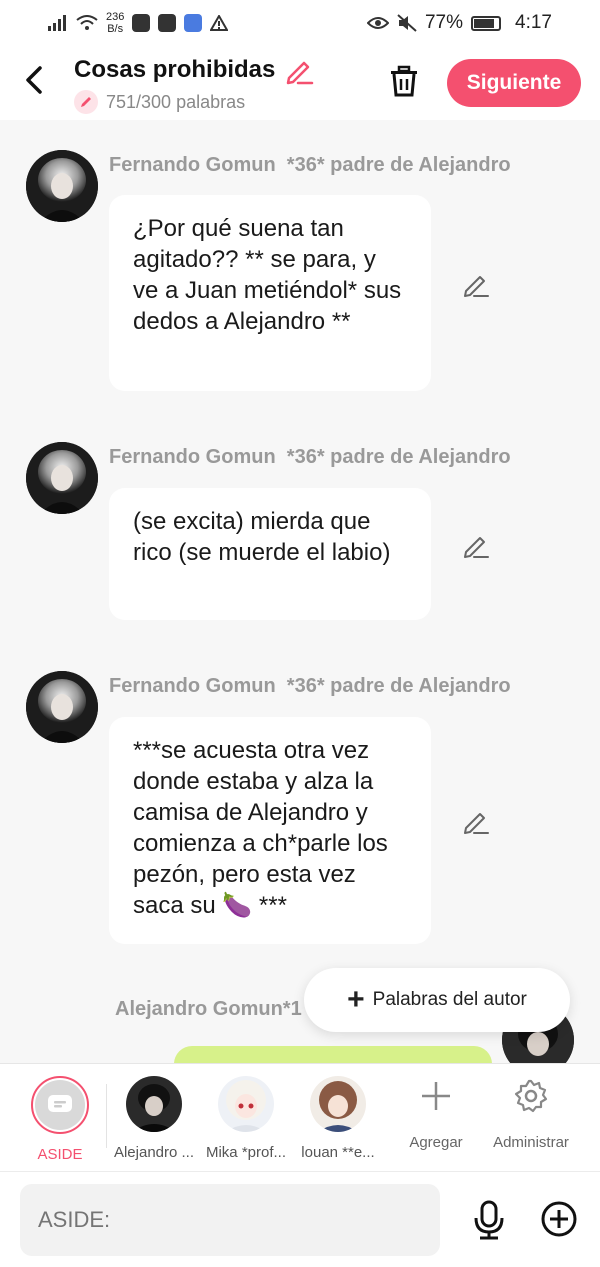  What do you see at coordinates (407, 23) in the screenshot?
I see `mute-icon` at bounding box center [407, 23].